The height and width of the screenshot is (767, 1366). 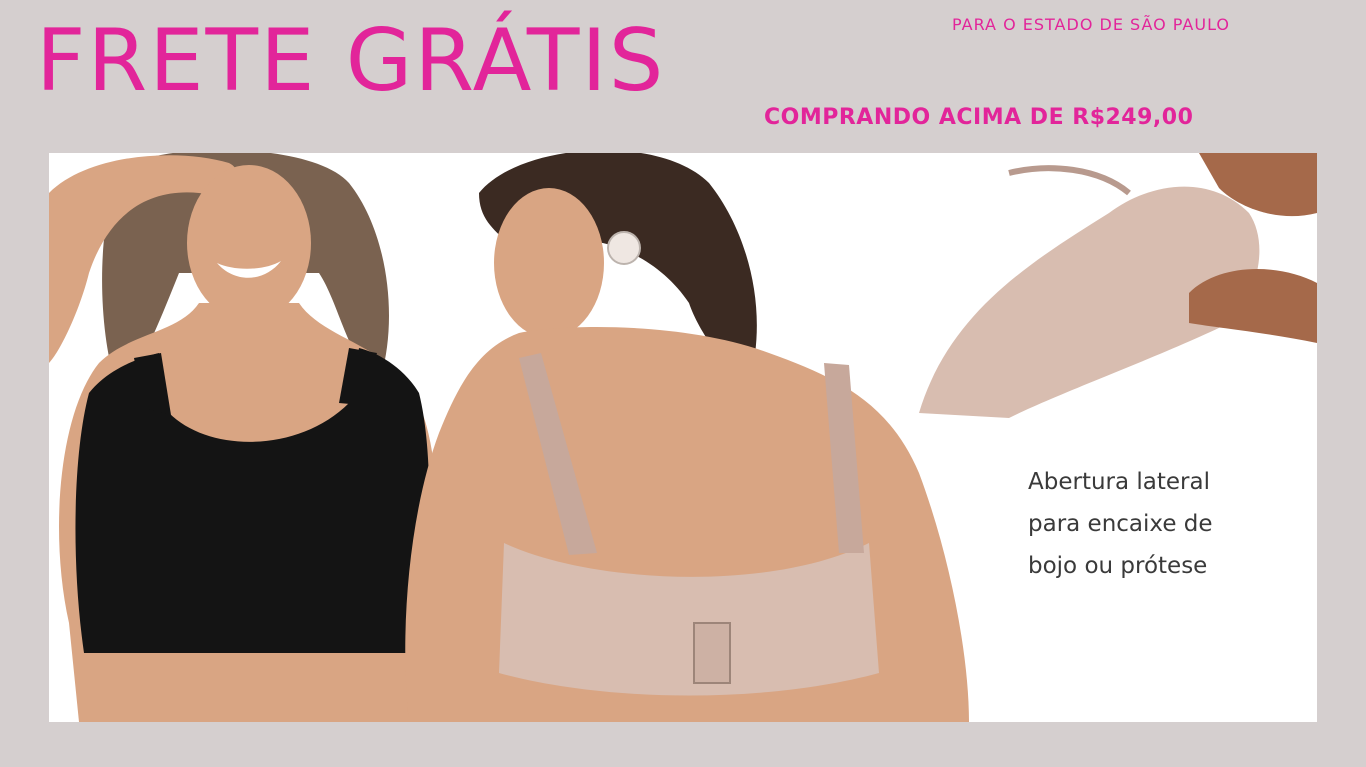 I want to click on feature-caption-line-2: para encaixe de, so click(x=1120, y=524).